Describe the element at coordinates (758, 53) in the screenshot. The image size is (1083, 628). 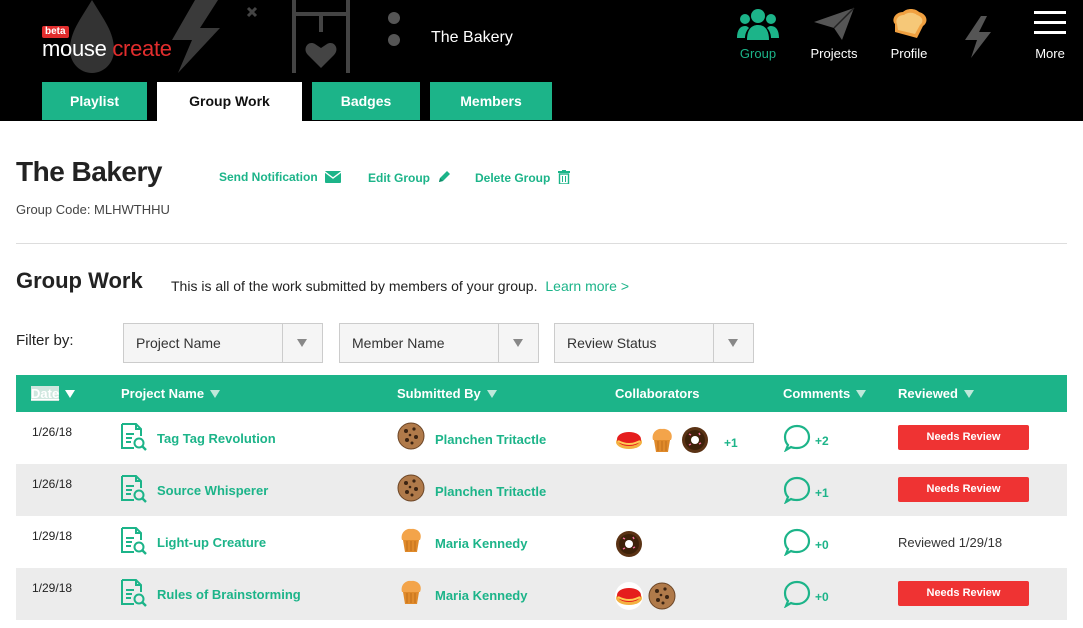
I see `nav-group-label: Group` at that location.